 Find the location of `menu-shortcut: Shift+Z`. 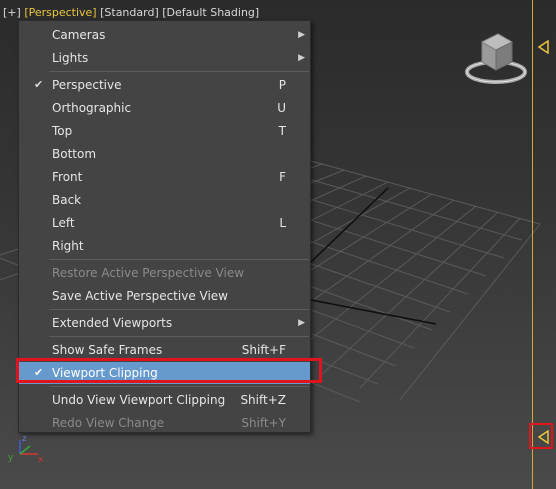

menu-shortcut: Shift+Z is located at coordinates (263, 400).